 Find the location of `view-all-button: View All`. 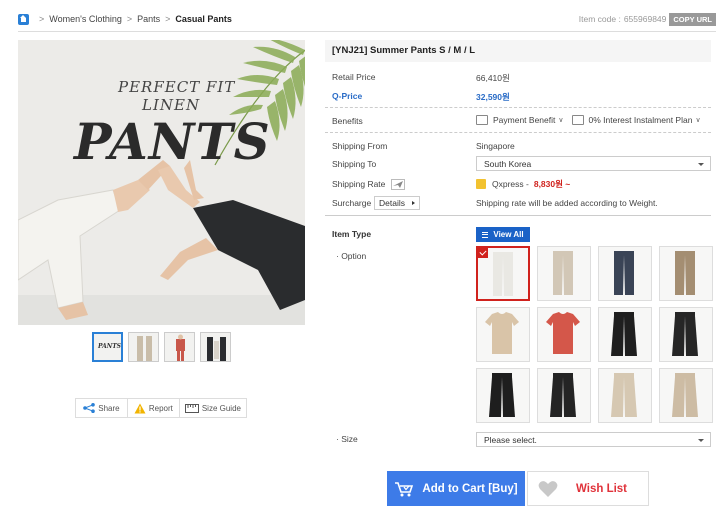

view-all-button: View All is located at coordinates (503, 234).